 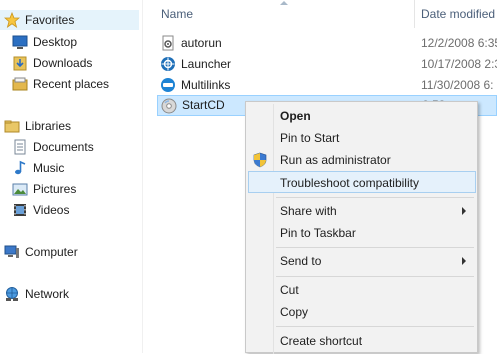 I want to click on nav-favorites: Favorites, so click(x=69, y=20).